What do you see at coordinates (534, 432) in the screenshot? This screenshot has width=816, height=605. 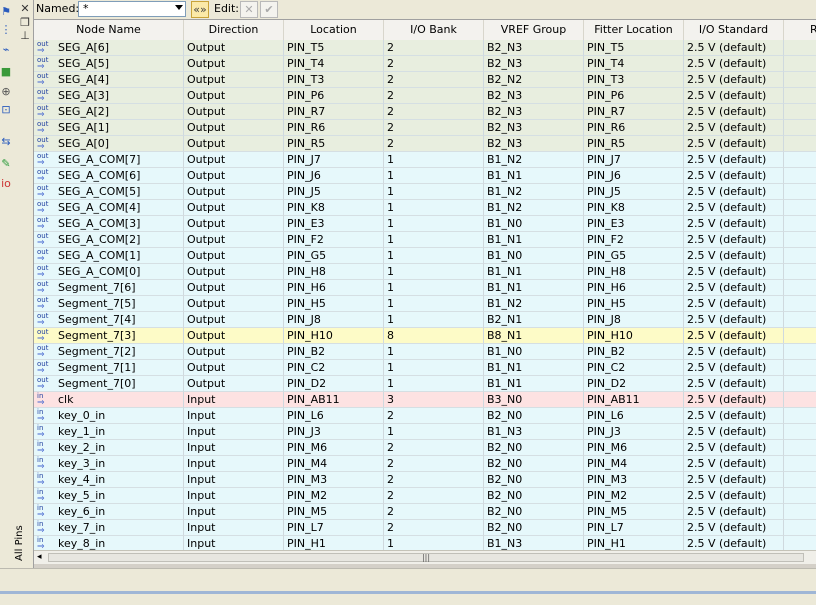 I see `vref-group-cell: B1_N3` at bounding box center [534, 432].